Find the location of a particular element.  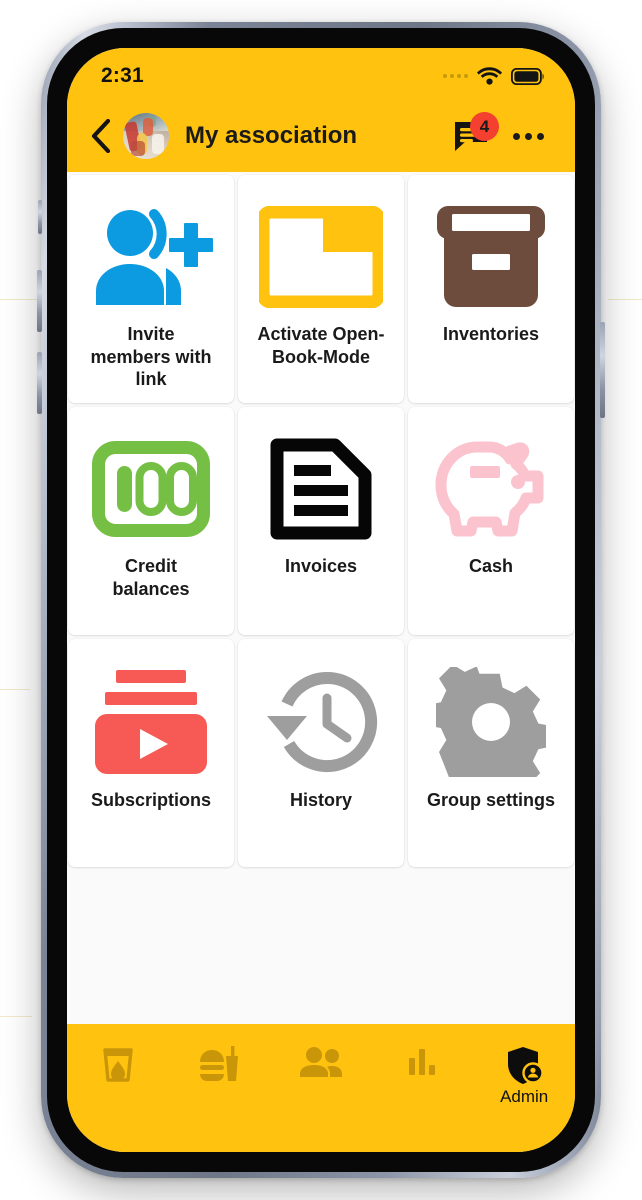

nav-item-drinks is located at coordinates (118, 1066).